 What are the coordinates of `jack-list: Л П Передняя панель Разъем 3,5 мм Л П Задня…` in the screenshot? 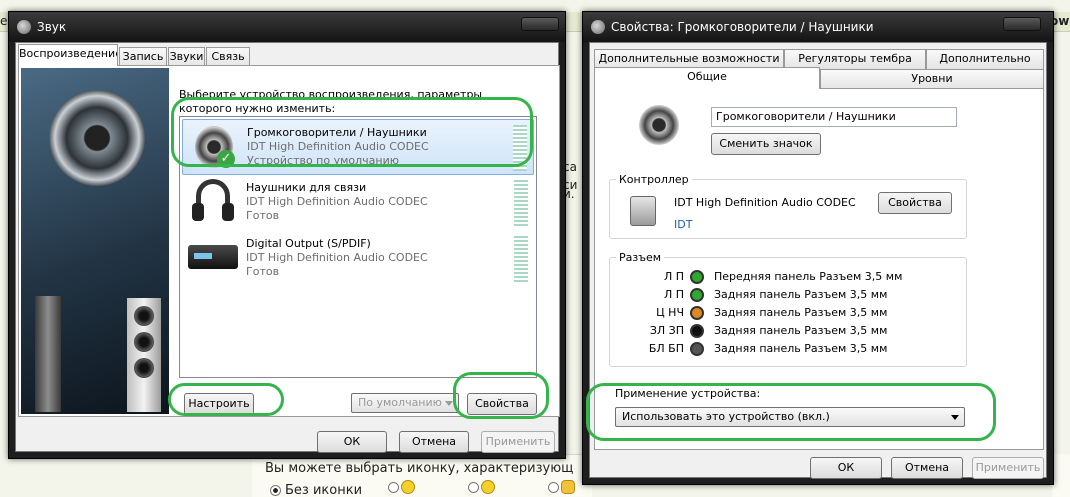 It's located at (789, 316).